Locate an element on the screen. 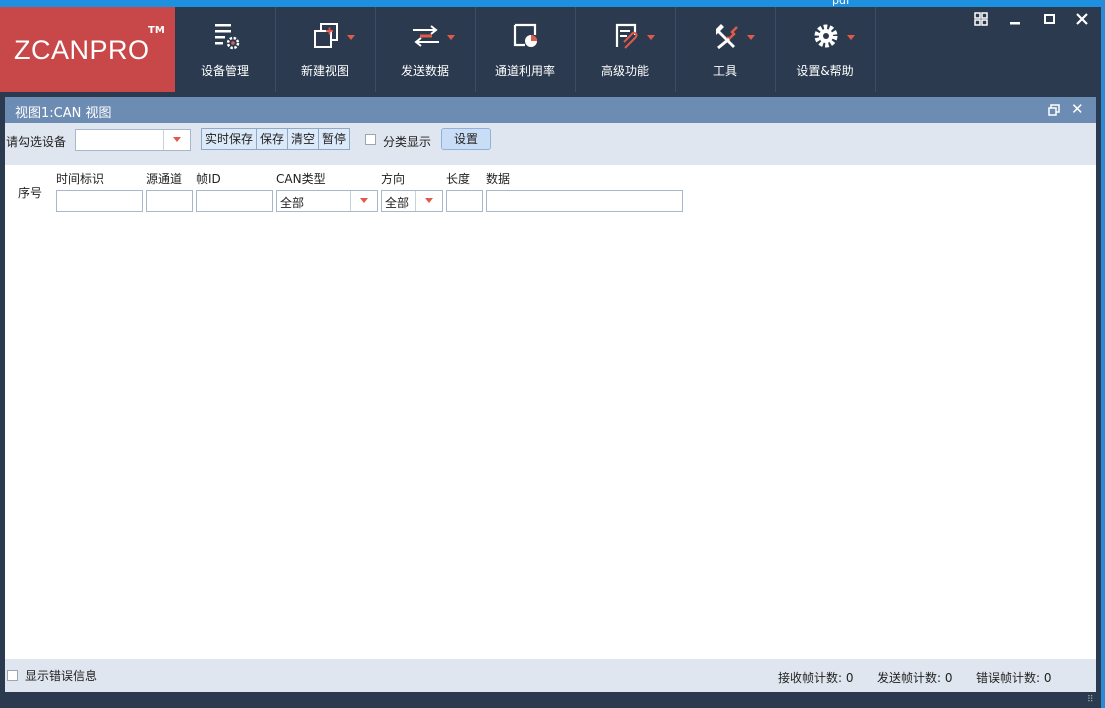 The width and height of the screenshot is (1105, 708). ribbon-tools-button: 工具 is located at coordinates (725, 49).